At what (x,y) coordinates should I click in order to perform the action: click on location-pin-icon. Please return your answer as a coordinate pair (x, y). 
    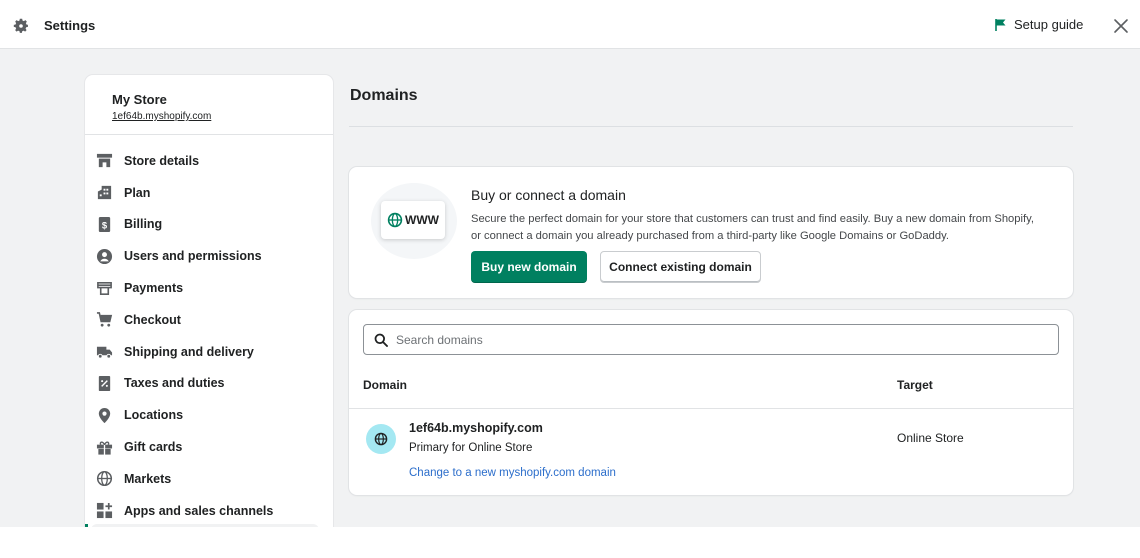
    Looking at the image, I should click on (104, 415).